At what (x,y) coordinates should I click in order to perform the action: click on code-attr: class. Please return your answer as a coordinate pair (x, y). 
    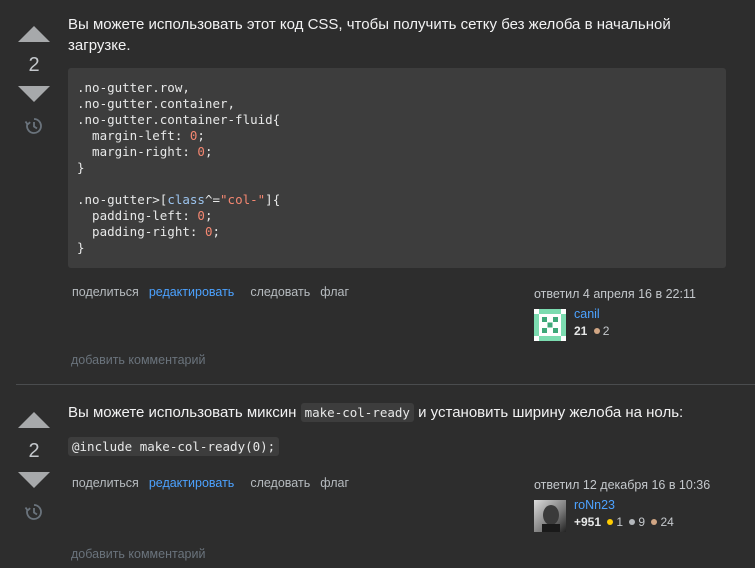
    Looking at the image, I should click on (186, 199).